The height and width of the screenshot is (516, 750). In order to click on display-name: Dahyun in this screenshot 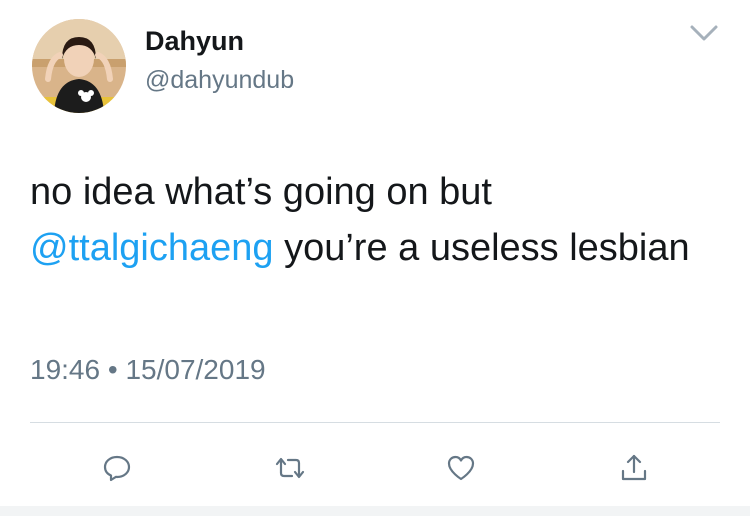, I will do `click(194, 41)`.